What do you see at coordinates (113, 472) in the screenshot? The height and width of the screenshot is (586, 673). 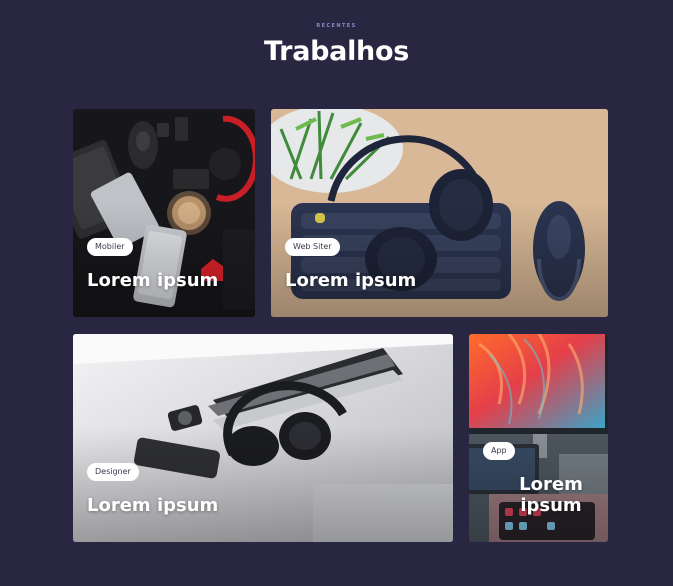 I see `card-tag: Designer` at bounding box center [113, 472].